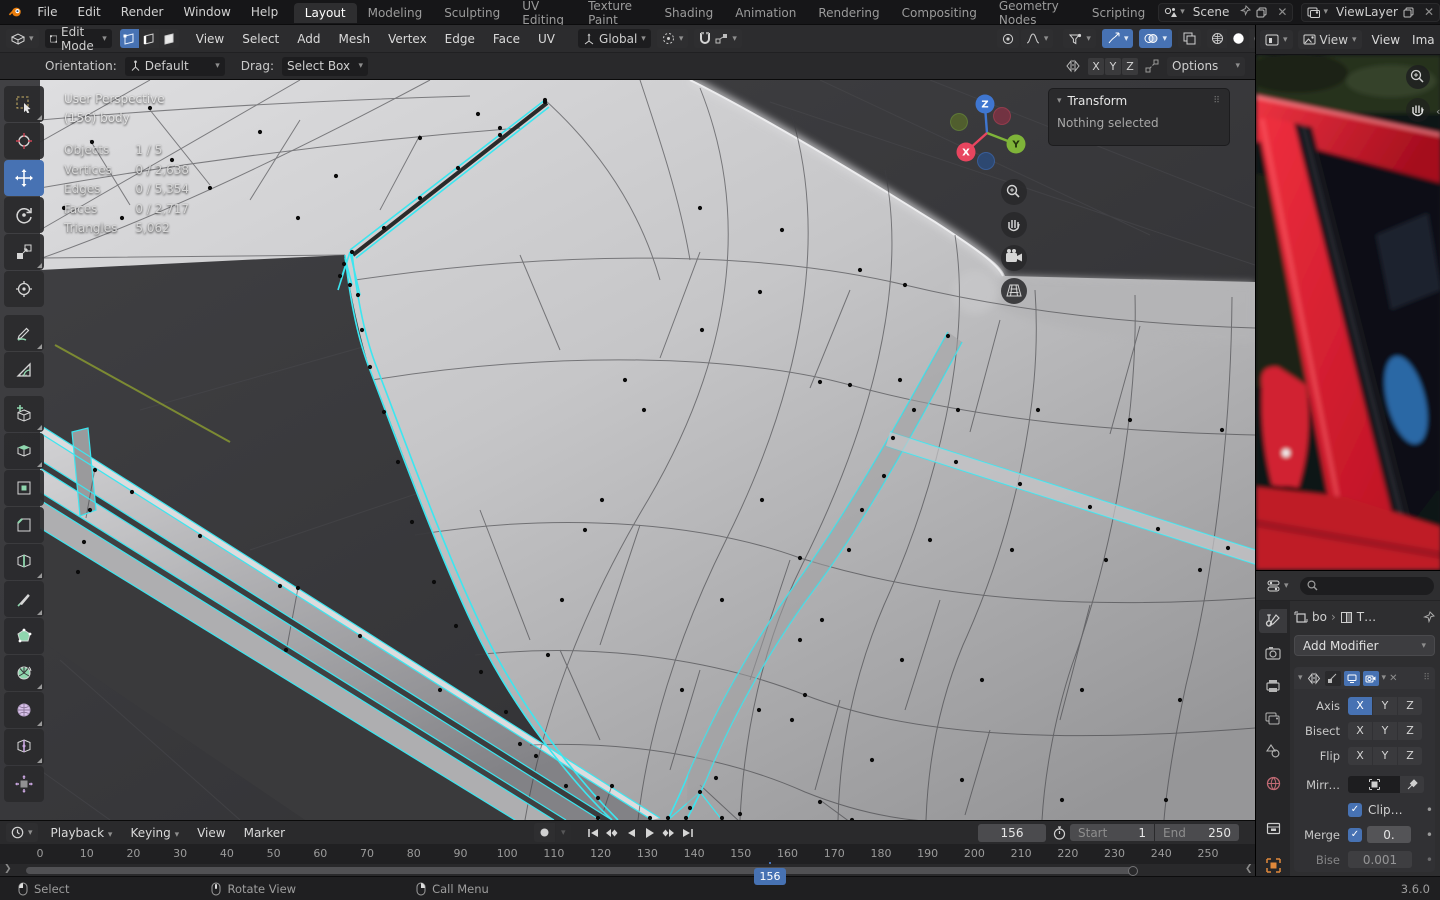  What do you see at coordinates (24, 252) in the screenshot?
I see `tool-scale` at bounding box center [24, 252].